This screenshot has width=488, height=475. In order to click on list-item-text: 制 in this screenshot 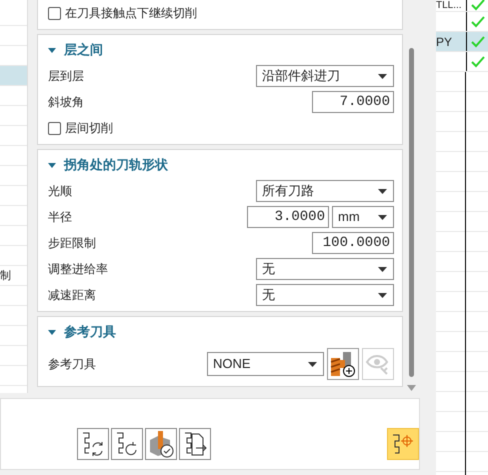, I will do `click(5, 276)`.